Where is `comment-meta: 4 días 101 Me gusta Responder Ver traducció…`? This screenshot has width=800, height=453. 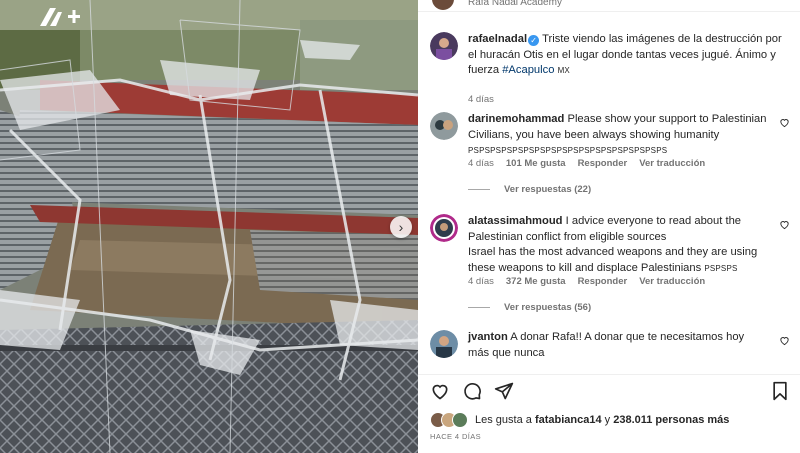
comment-meta: 4 días 101 Me gusta Responder Ver traducció… is located at coordinates (592, 163).